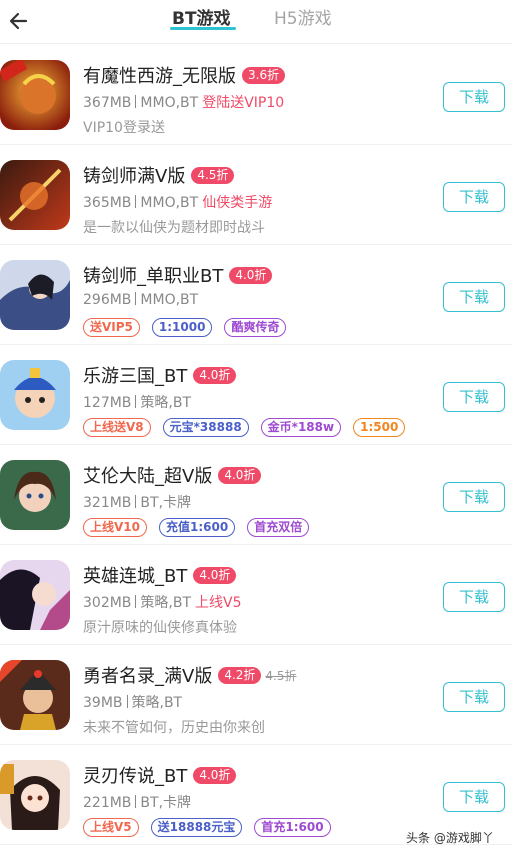 The width and height of the screenshot is (512, 854). What do you see at coordinates (153, 276) in the screenshot?
I see `game-title: 铸剑师_单职业BT` at bounding box center [153, 276].